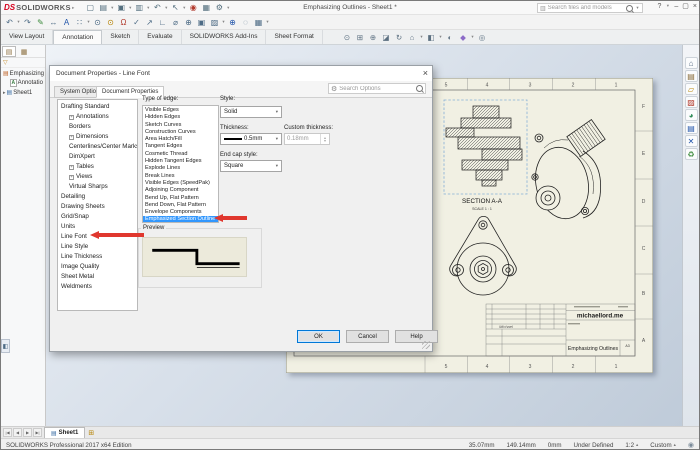 The height and width of the screenshot is (450, 700). I want to click on table-icon: ▦, so click(259, 22).